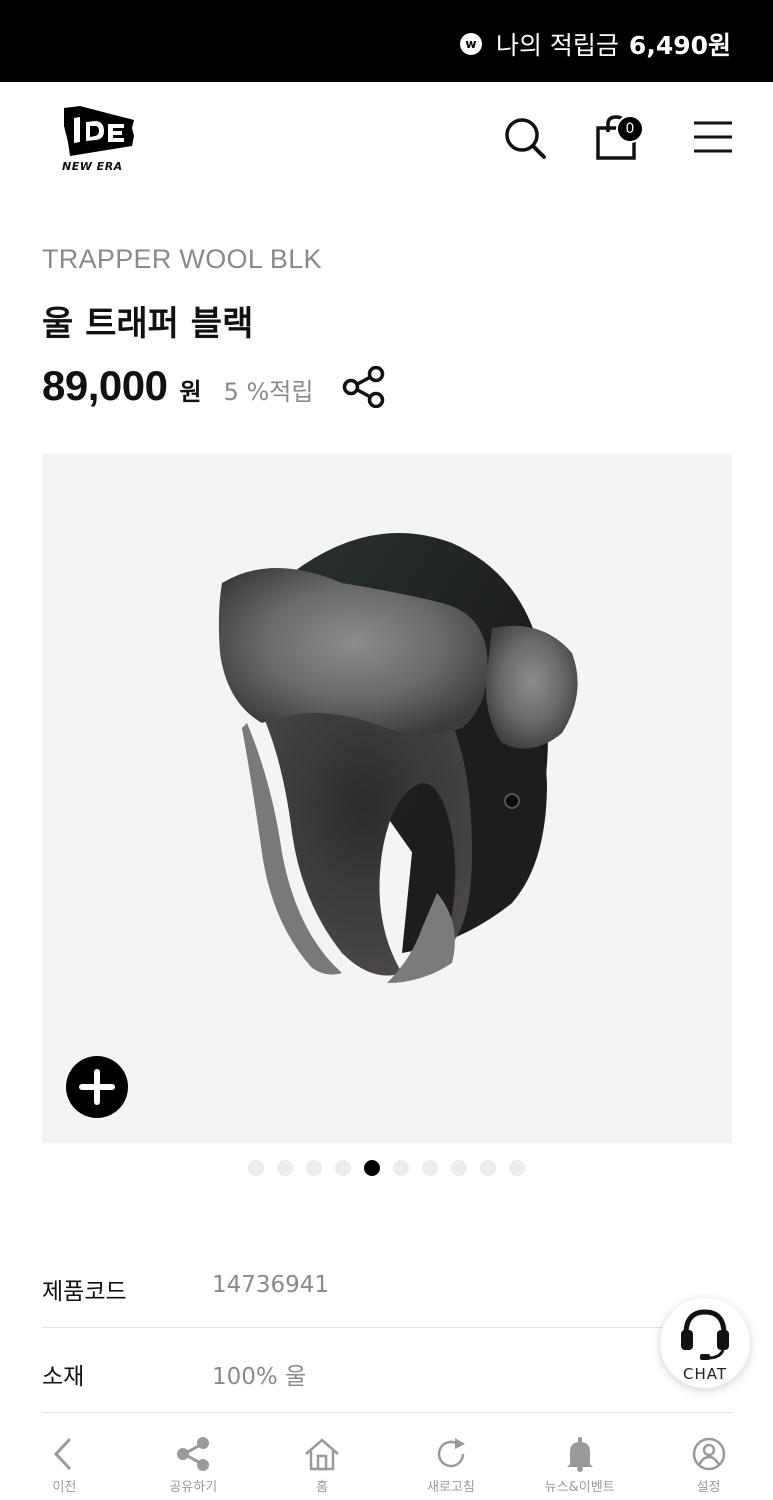 The width and height of the screenshot is (773, 1500). I want to click on nav-label: 설정, so click(708, 1487).